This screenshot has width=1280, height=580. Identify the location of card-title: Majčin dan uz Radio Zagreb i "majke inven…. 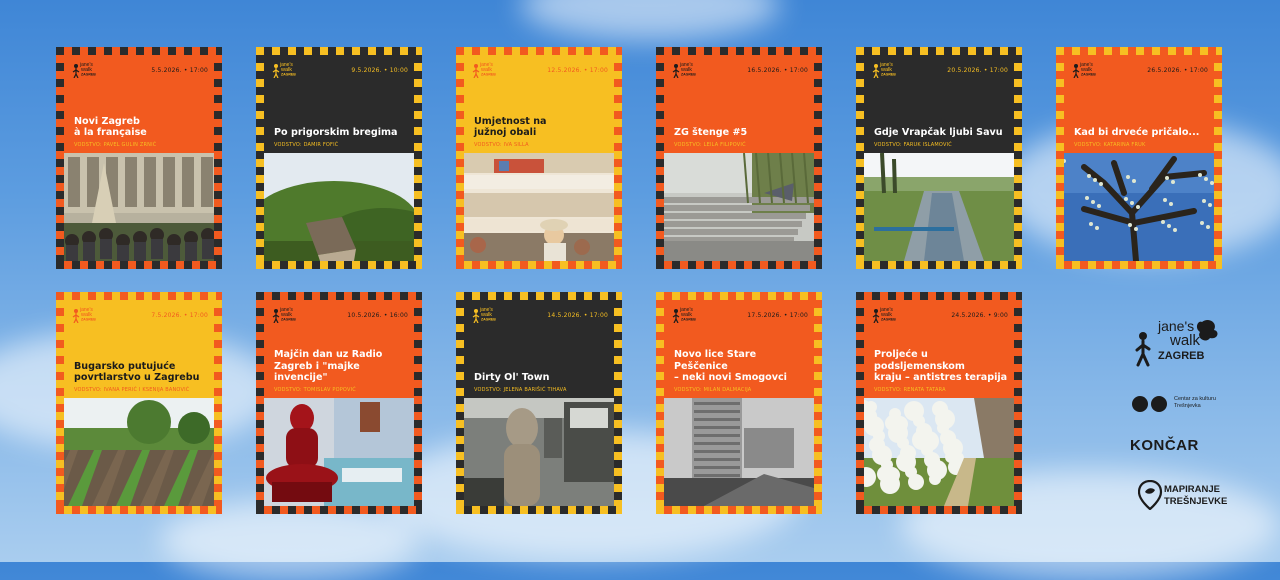
(328, 366).